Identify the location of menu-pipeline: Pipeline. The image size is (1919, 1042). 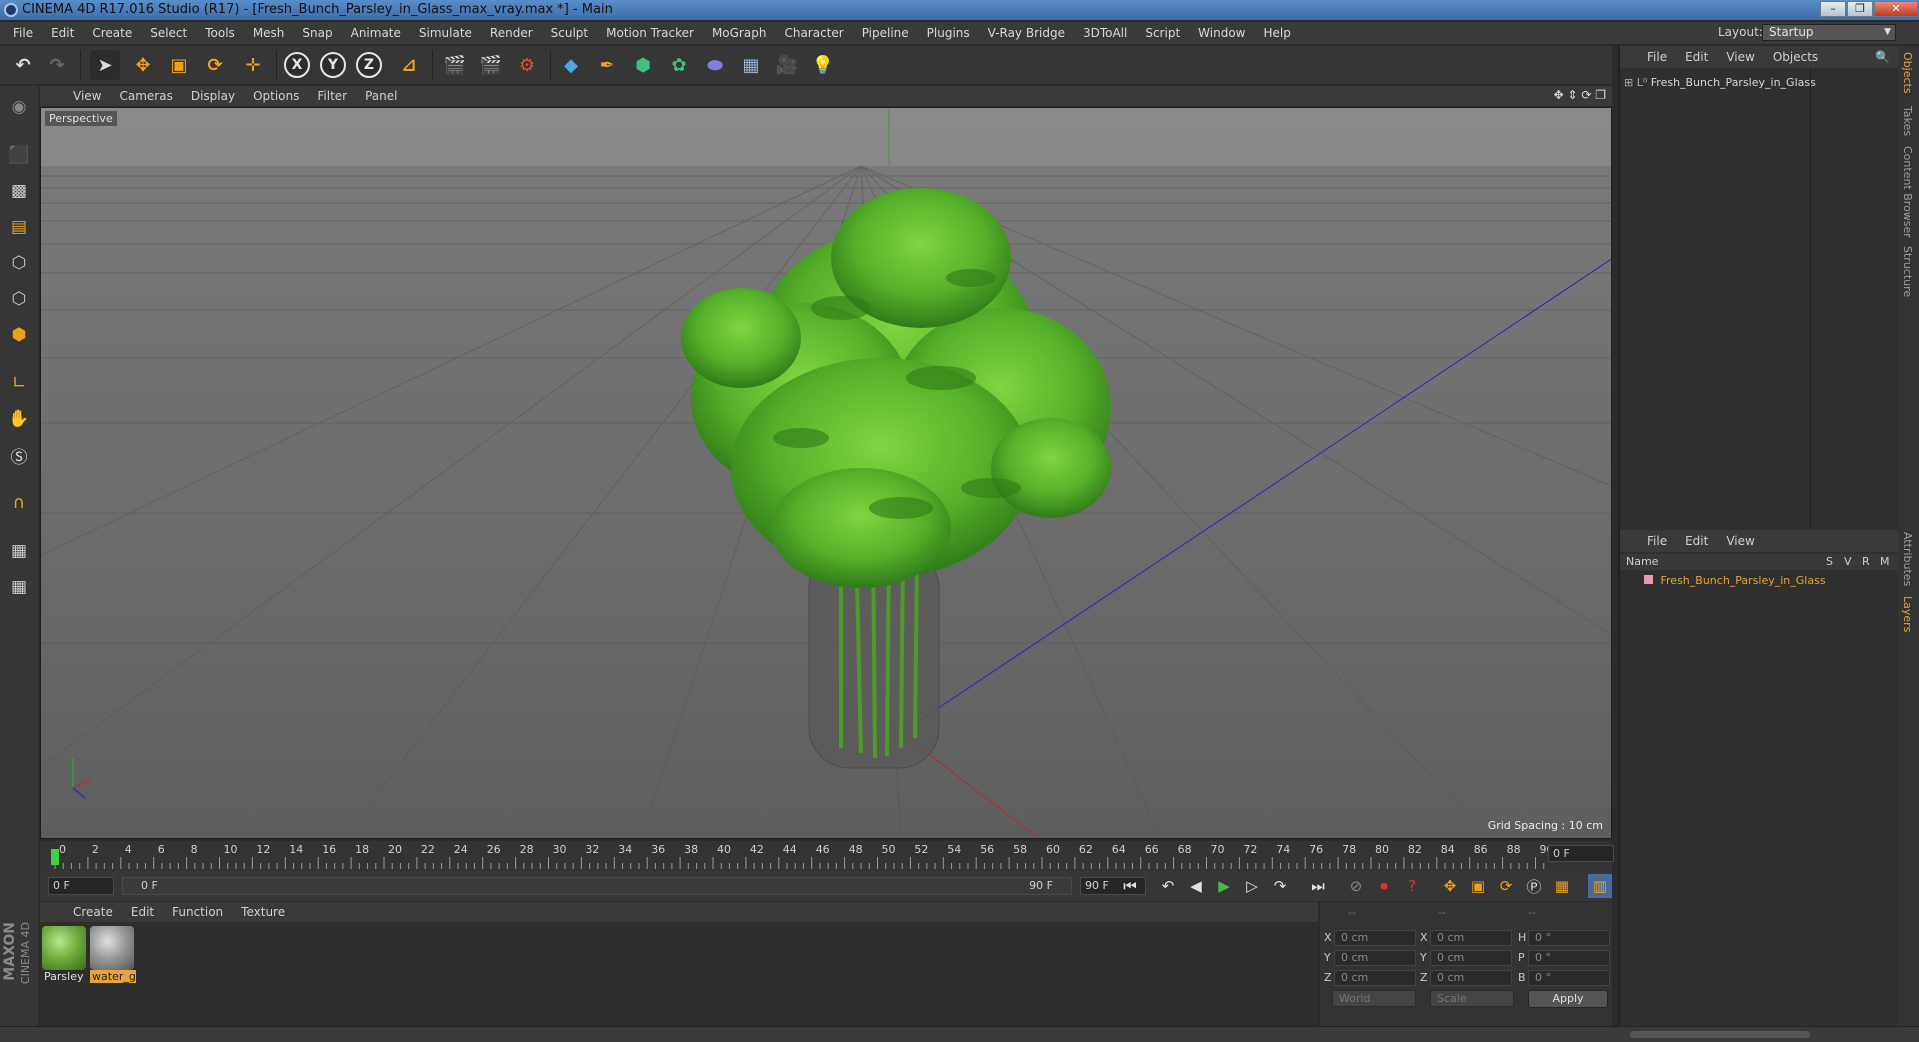
(885, 33).